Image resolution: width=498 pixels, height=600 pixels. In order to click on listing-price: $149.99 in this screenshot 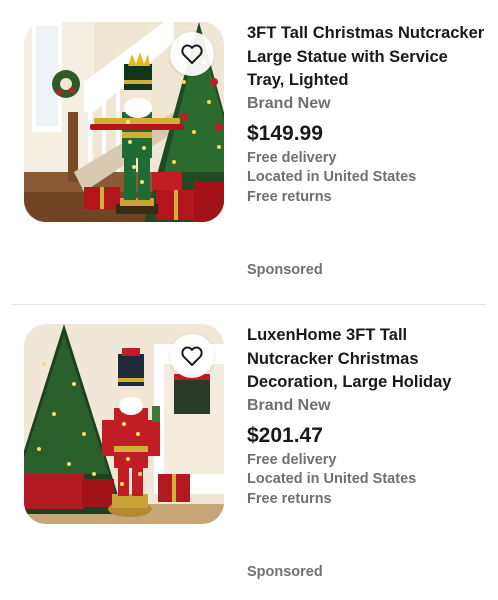, I will do `click(285, 133)`.